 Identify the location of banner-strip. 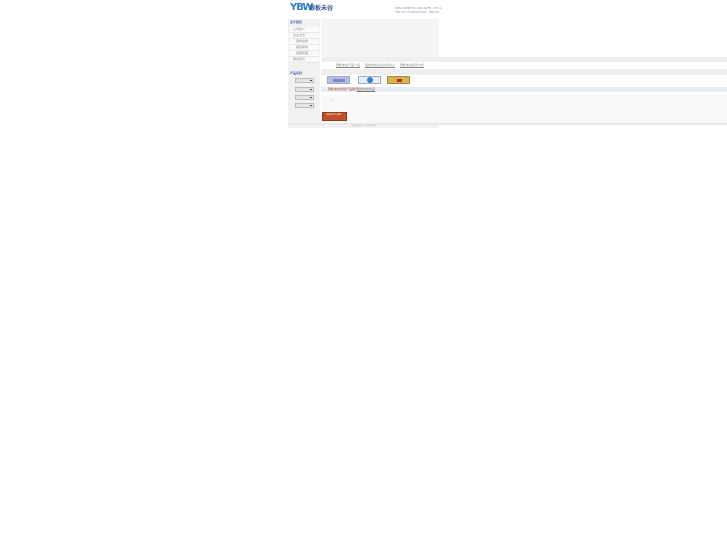
(524, 59).